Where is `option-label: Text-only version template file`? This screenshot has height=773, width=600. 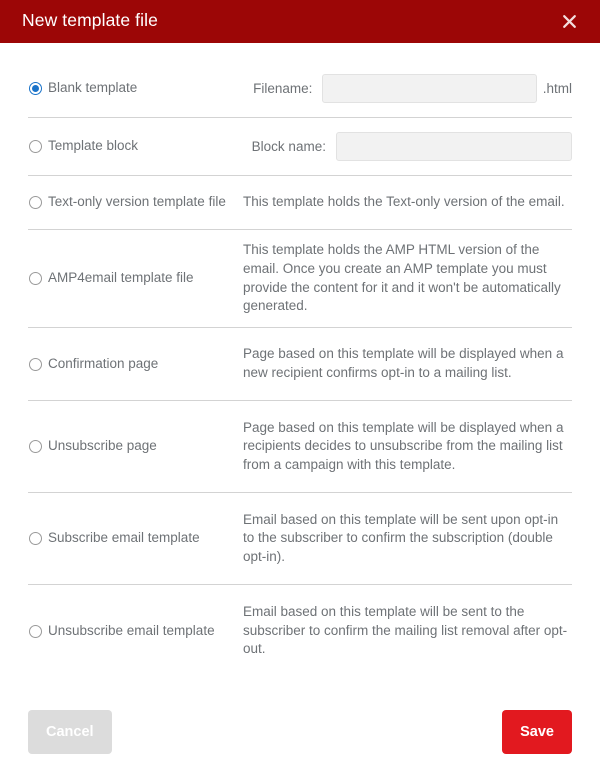
option-label: Text-only version template file is located at coordinates (137, 202).